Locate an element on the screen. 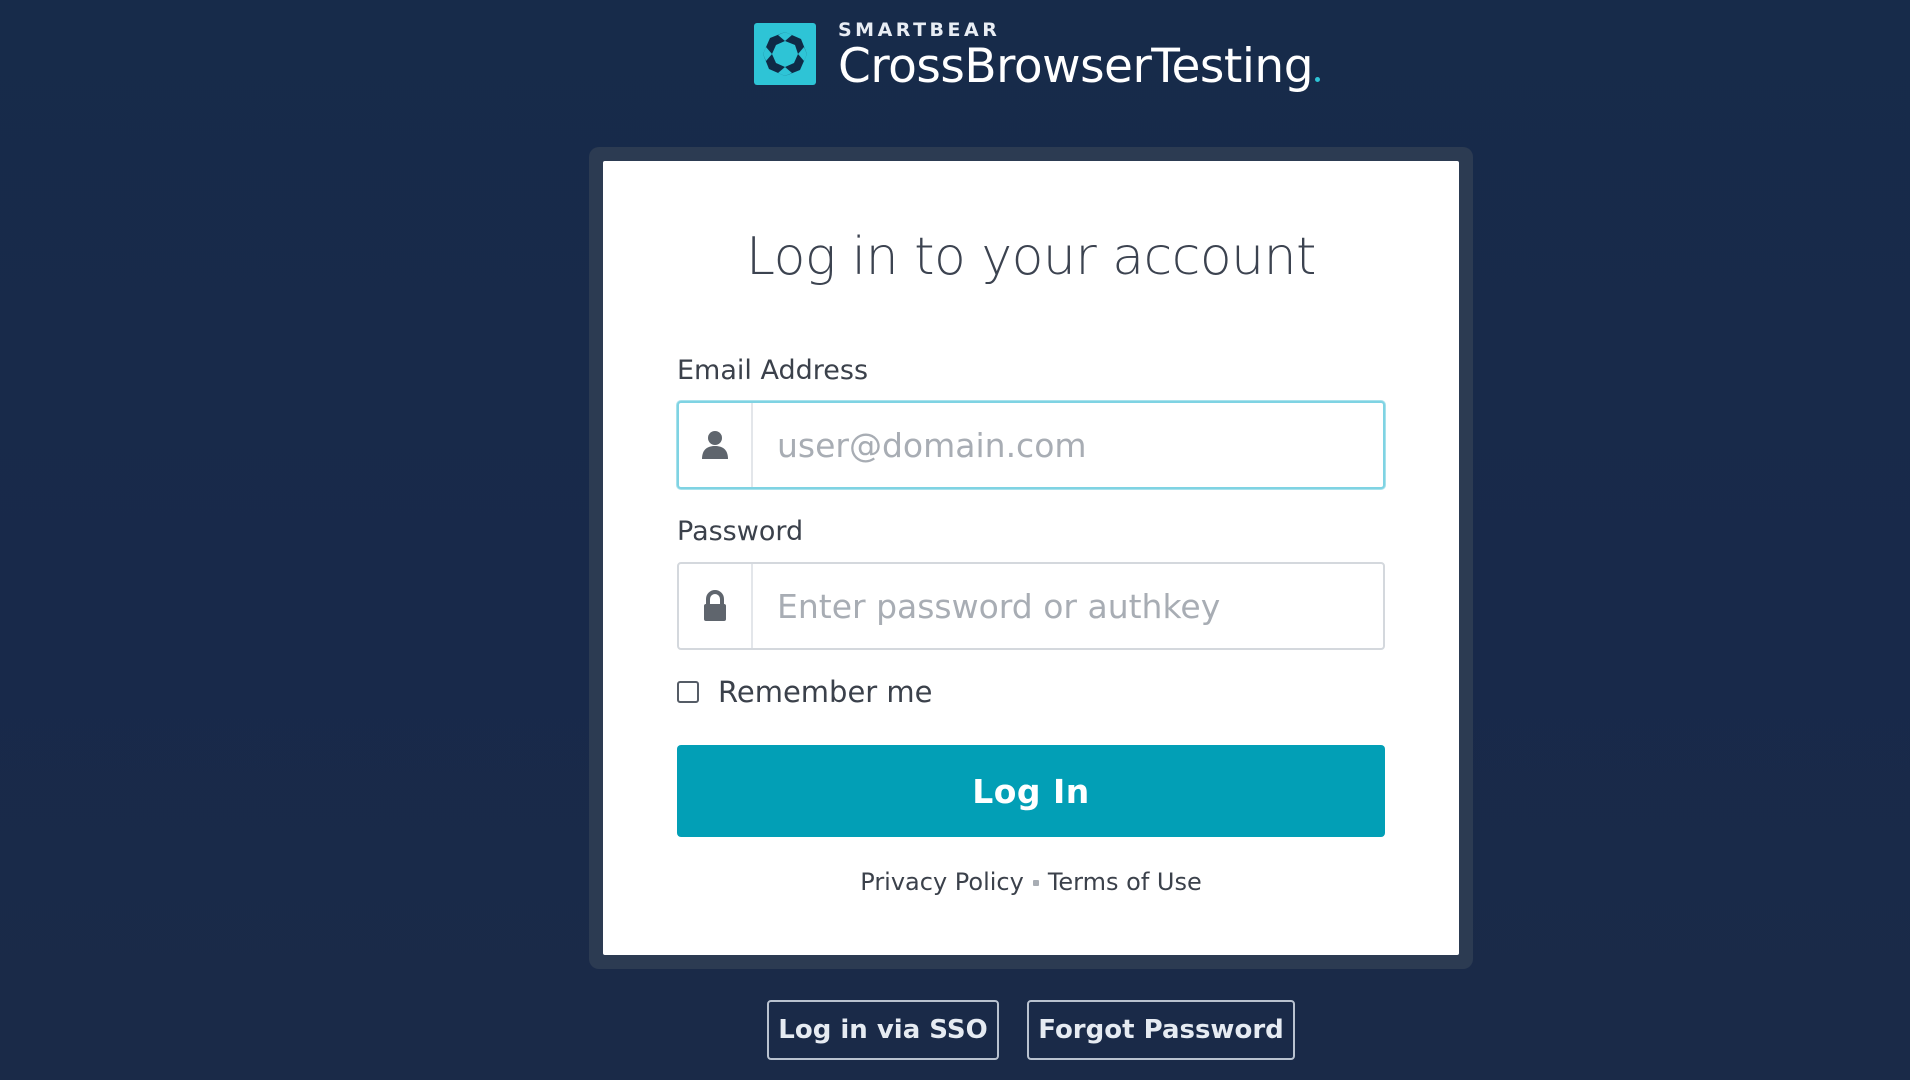  privacy-policy-link: Privacy Policy is located at coordinates (942, 882).